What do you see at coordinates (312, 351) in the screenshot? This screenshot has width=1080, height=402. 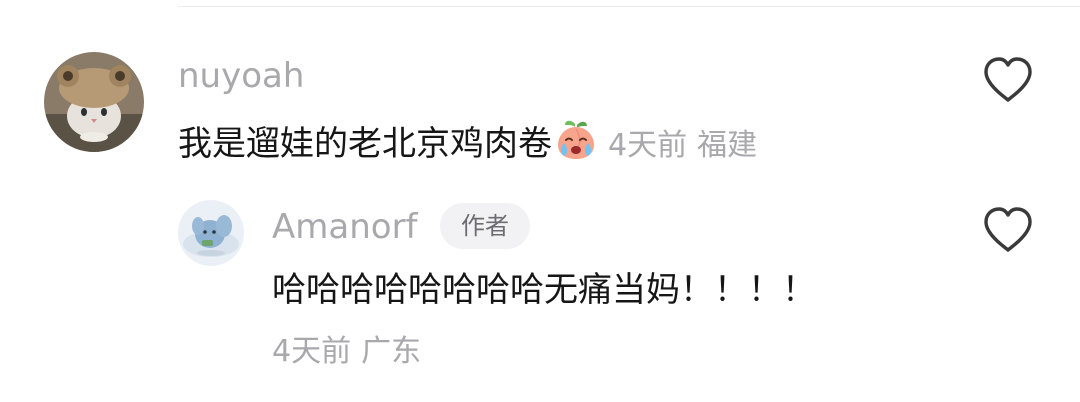 I see `reply-time: 4天前` at bounding box center [312, 351].